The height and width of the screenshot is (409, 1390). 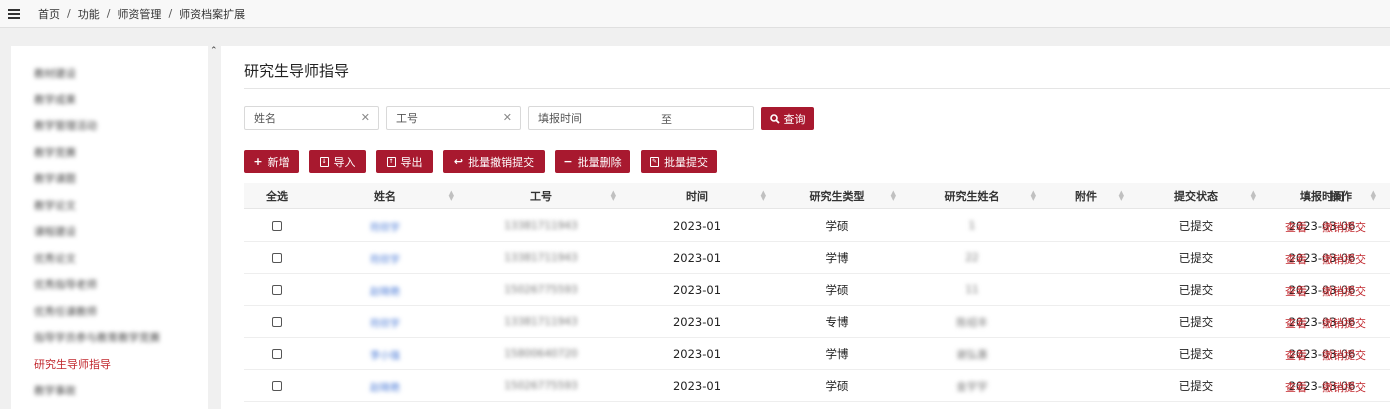 I want to click on student-cell: 22, so click(x=972, y=258).